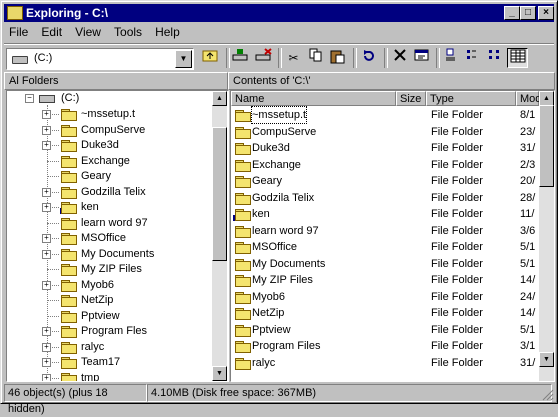 The image size is (558, 417). I want to click on tree-scroll-thumb, so click(219, 194).